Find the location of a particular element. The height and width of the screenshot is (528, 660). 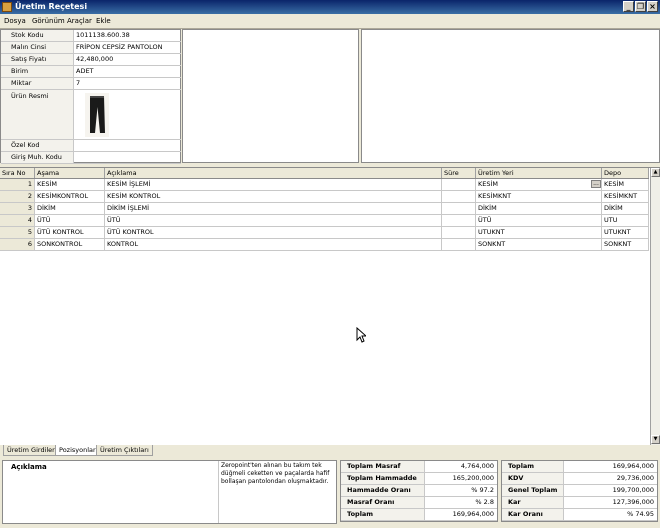

window-title: Üretim Reçetesi is located at coordinates (51, 6).